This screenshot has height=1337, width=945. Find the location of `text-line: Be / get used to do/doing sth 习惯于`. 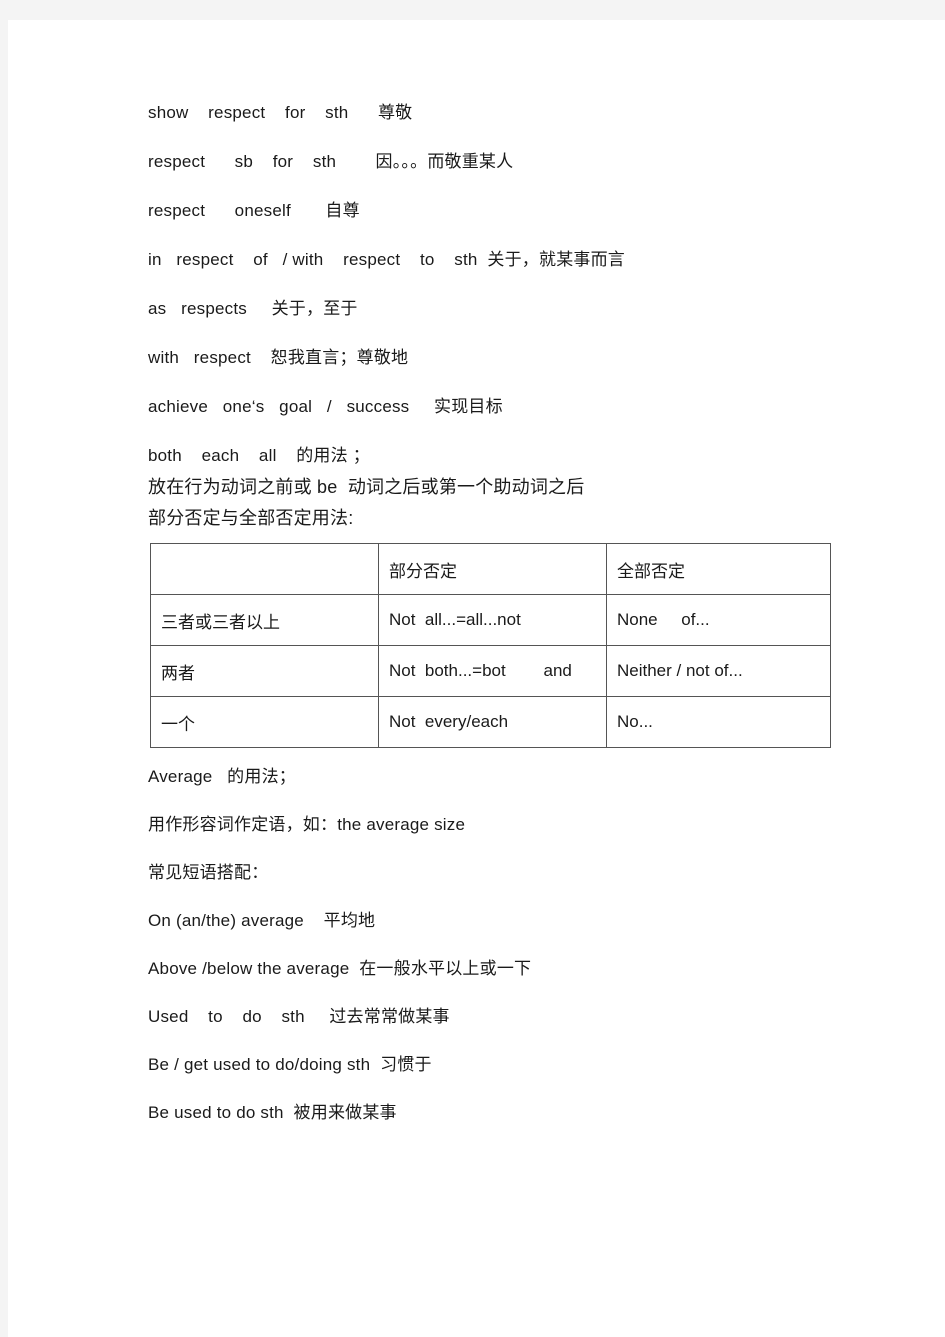

text-line: Be / get used to do/doing sth 习惯于 is located at coordinates (290, 1064).